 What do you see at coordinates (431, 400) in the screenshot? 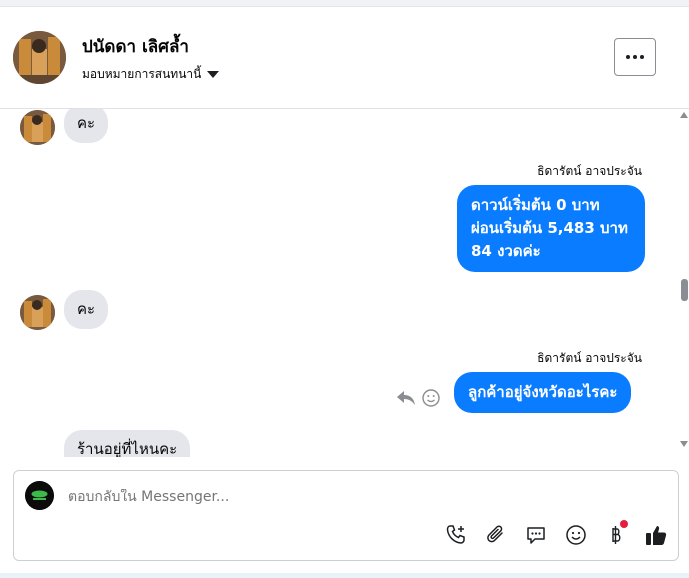
I see `react-emoji-icon` at bounding box center [431, 400].